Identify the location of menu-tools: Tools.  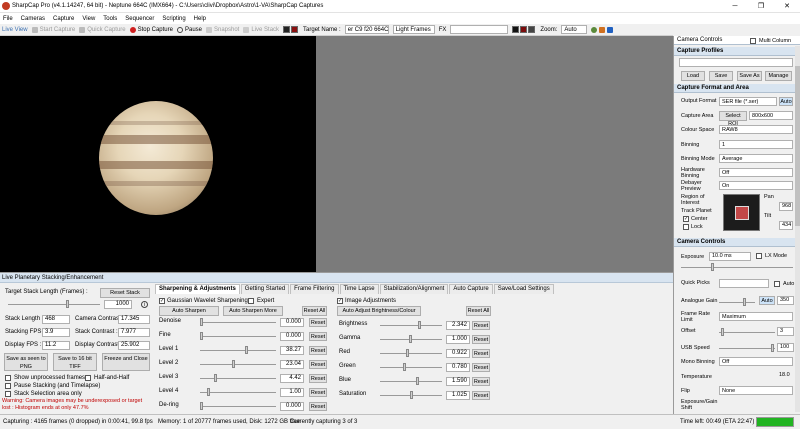
(110, 19).